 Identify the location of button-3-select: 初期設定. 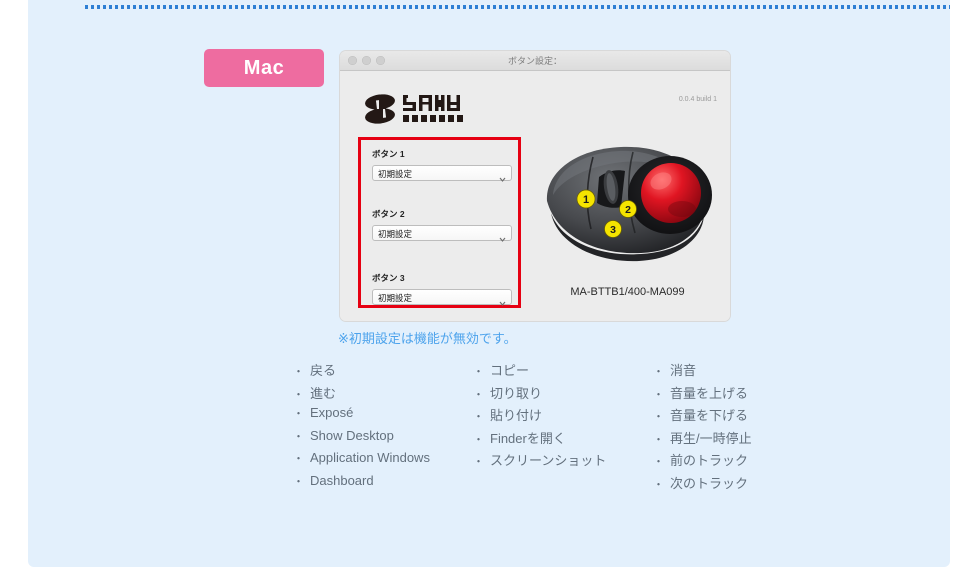
(442, 297).